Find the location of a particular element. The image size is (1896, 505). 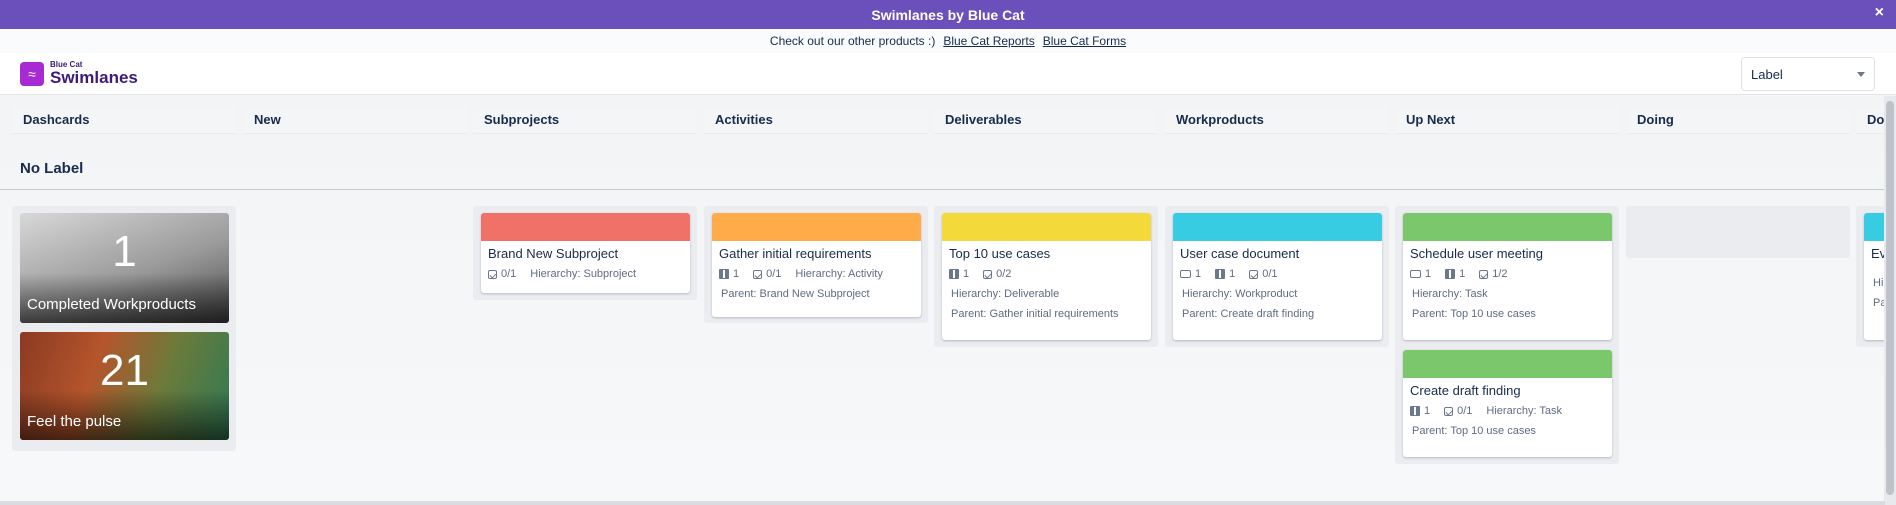

card-title: Ev is located at coordinates (1878, 253).